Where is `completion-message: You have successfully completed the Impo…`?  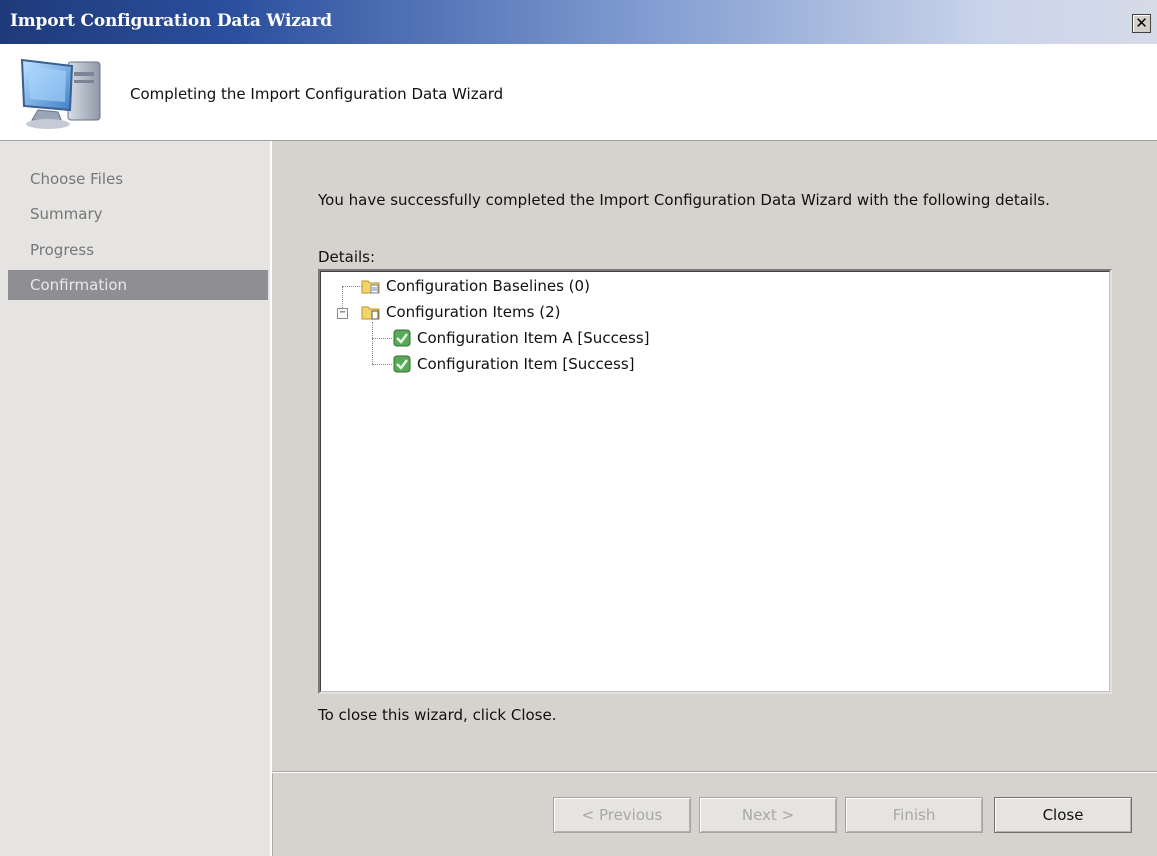
completion-message: You have successfully completed the Impo… is located at coordinates (684, 200).